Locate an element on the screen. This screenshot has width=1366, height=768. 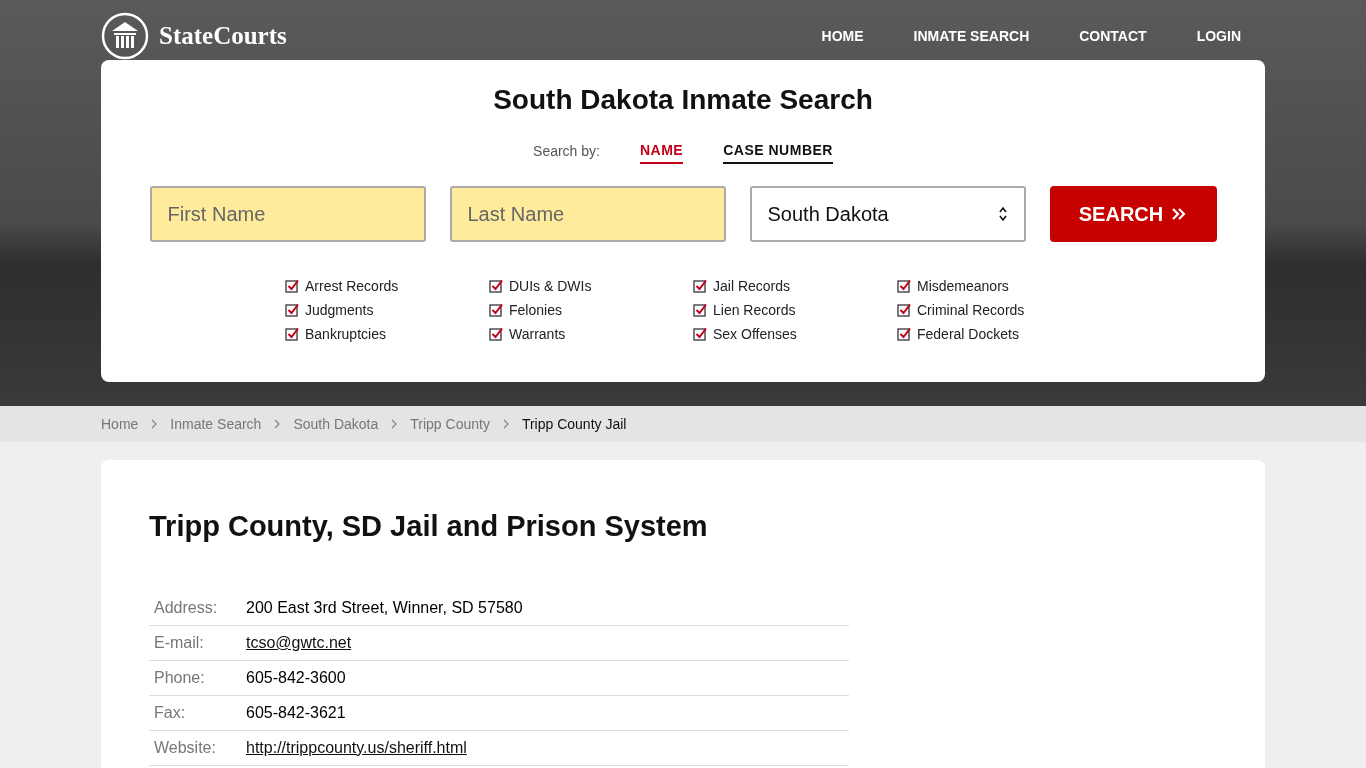
search-tab: NAME is located at coordinates (662, 151).